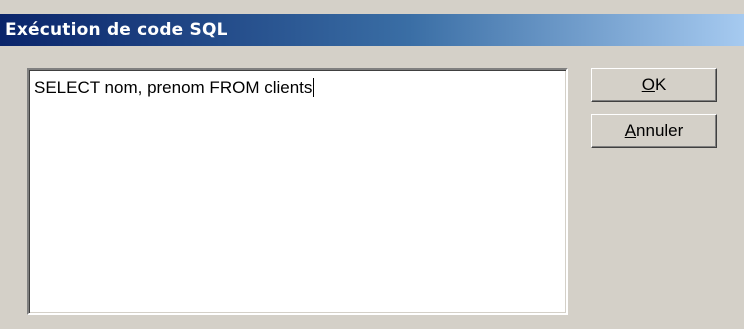 This screenshot has height=329, width=744. What do you see at coordinates (314, 87) in the screenshot?
I see `text-caret` at bounding box center [314, 87].